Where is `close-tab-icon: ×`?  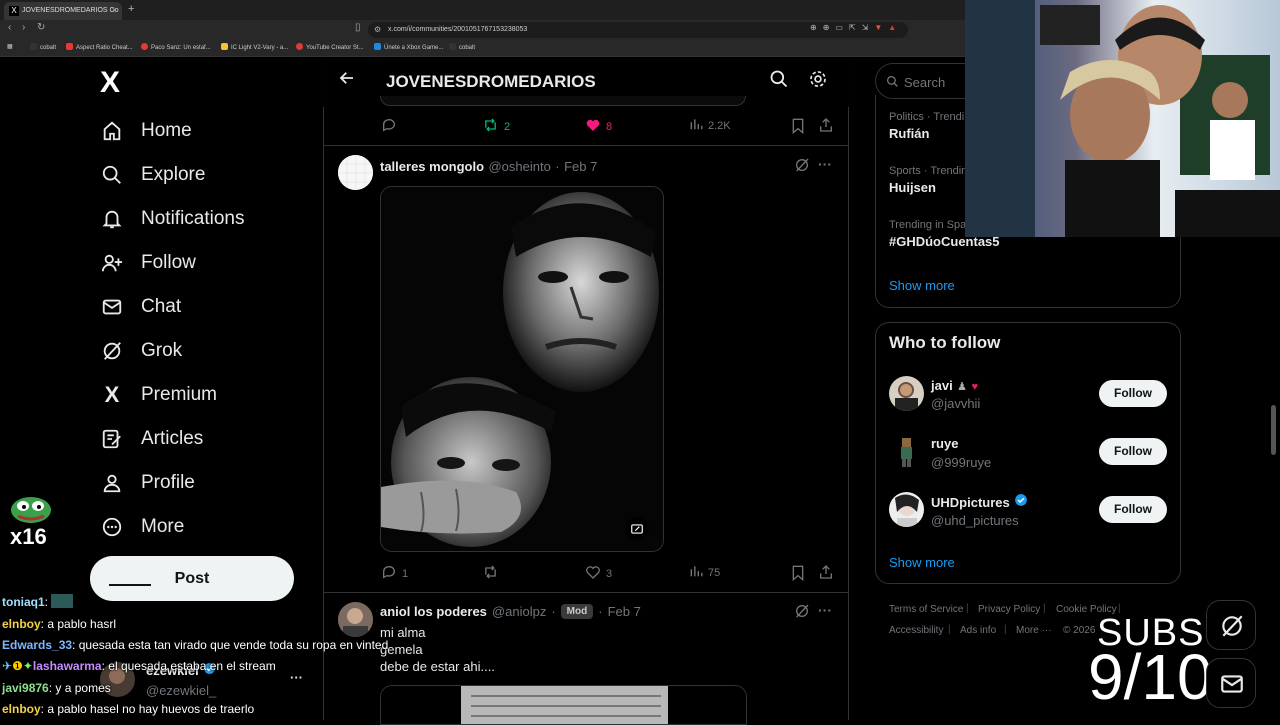
close-tab-icon: × is located at coordinates (114, 10).